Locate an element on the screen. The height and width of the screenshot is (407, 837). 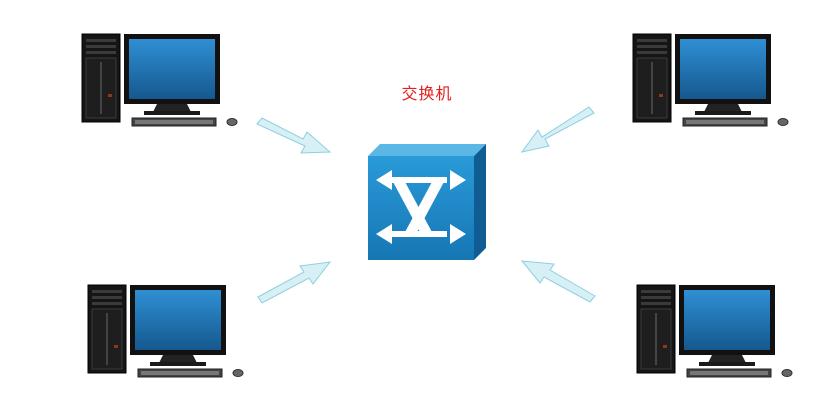
arrow-top-left is located at coordinates (294, 135).